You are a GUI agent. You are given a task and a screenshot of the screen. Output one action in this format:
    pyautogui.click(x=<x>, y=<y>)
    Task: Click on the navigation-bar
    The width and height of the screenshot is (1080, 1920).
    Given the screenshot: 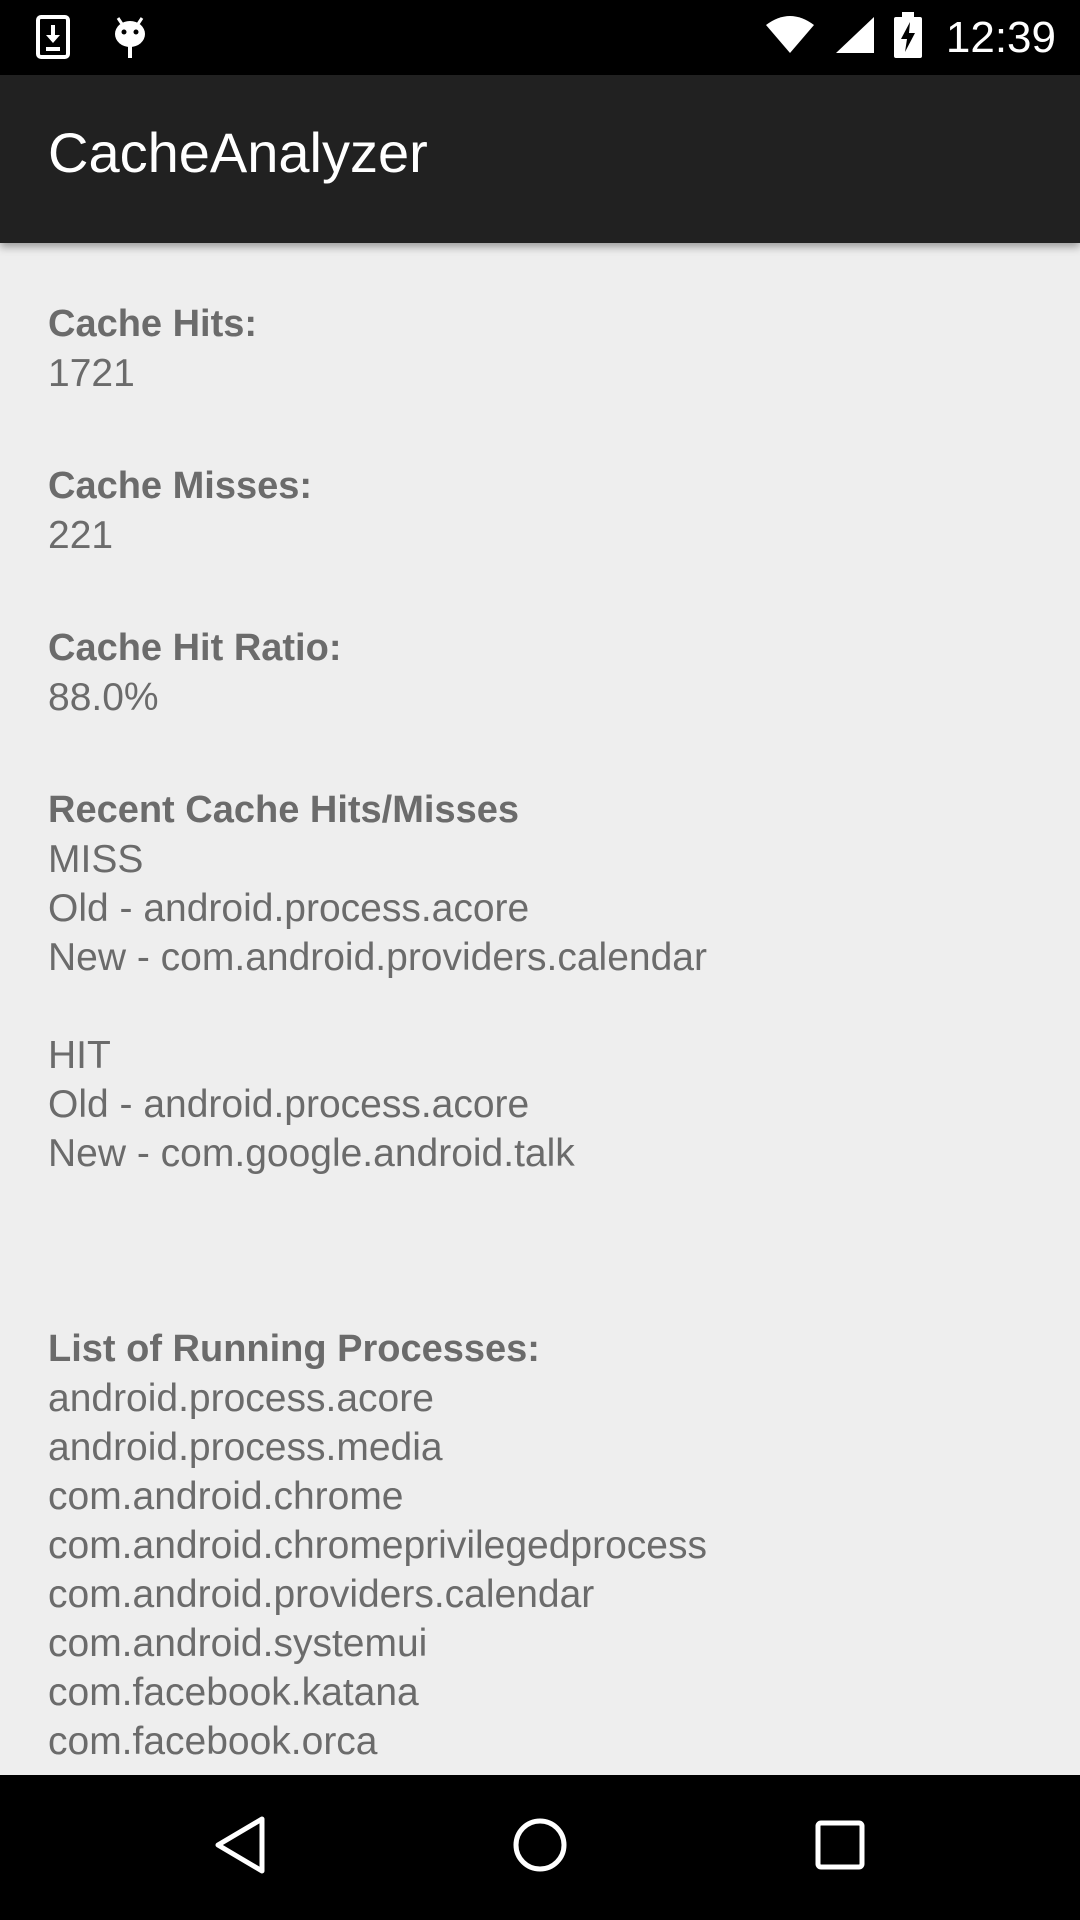 What is the action you would take?
    pyautogui.click(x=540, y=1847)
    